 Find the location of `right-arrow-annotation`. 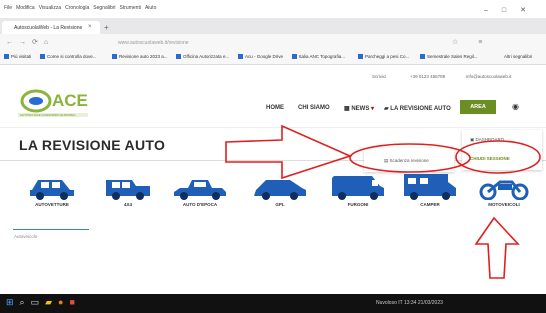

right-arrow-annotation is located at coordinates (289, 152).